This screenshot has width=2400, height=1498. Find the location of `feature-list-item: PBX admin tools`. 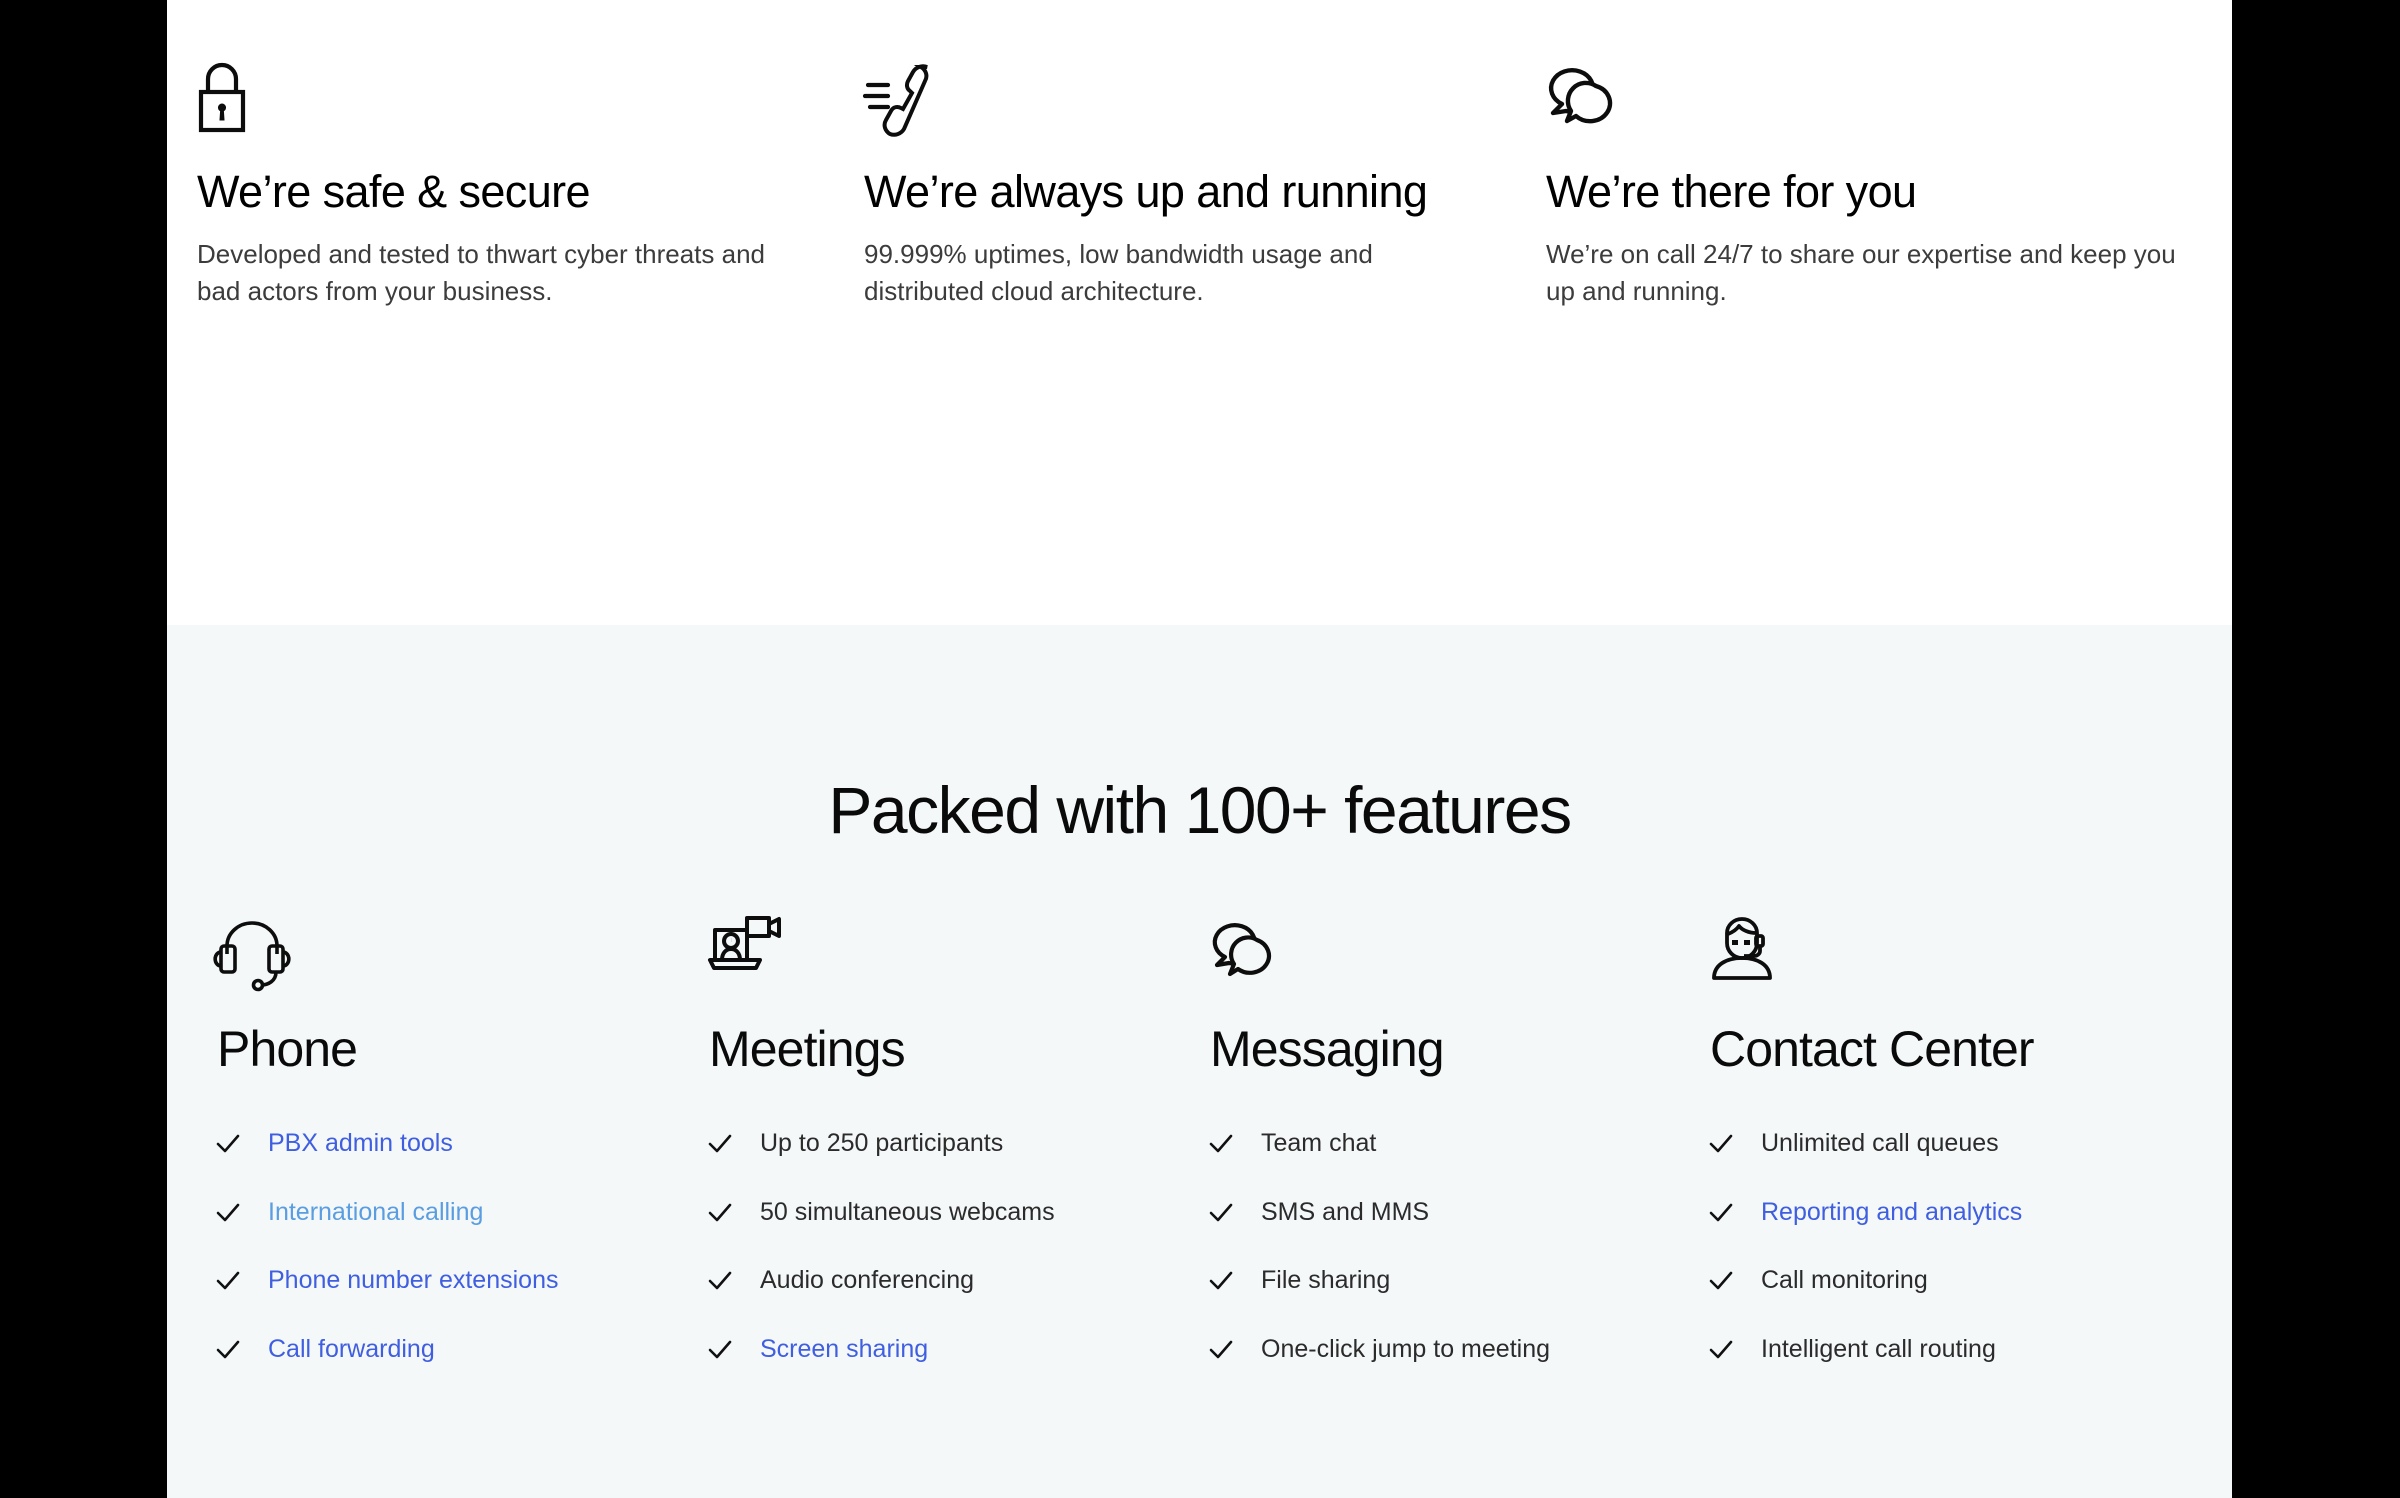

feature-list-item: PBX admin tools is located at coordinates (429, 1143).